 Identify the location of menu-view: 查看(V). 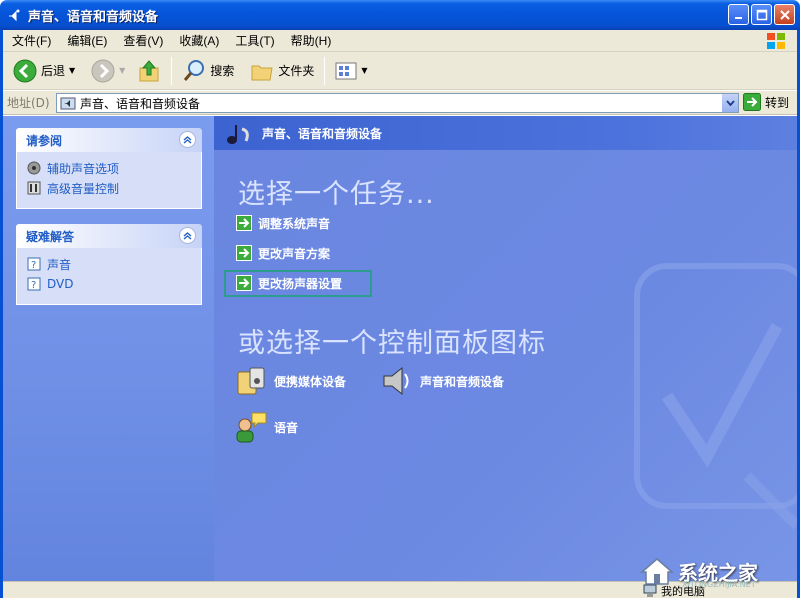
(142, 40).